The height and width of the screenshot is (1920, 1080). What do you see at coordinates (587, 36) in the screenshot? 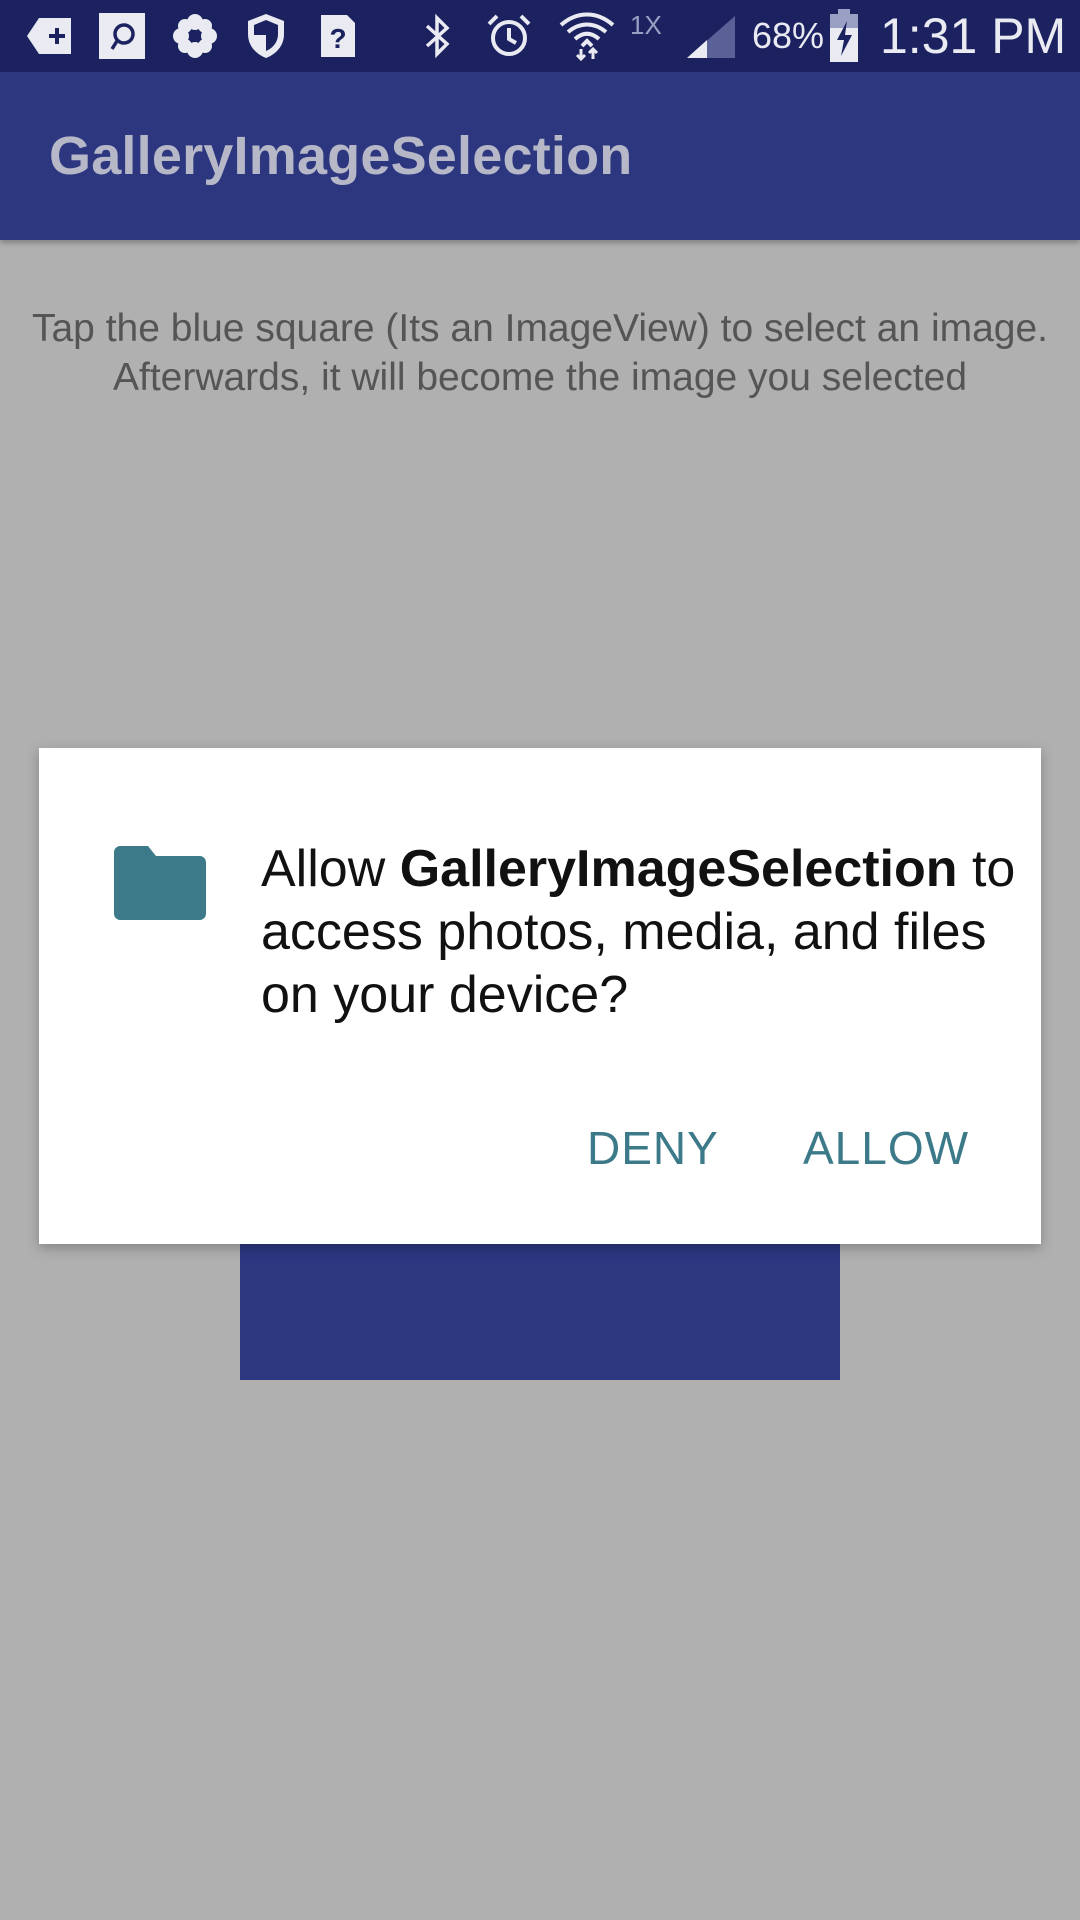
I see `wifi-icon` at bounding box center [587, 36].